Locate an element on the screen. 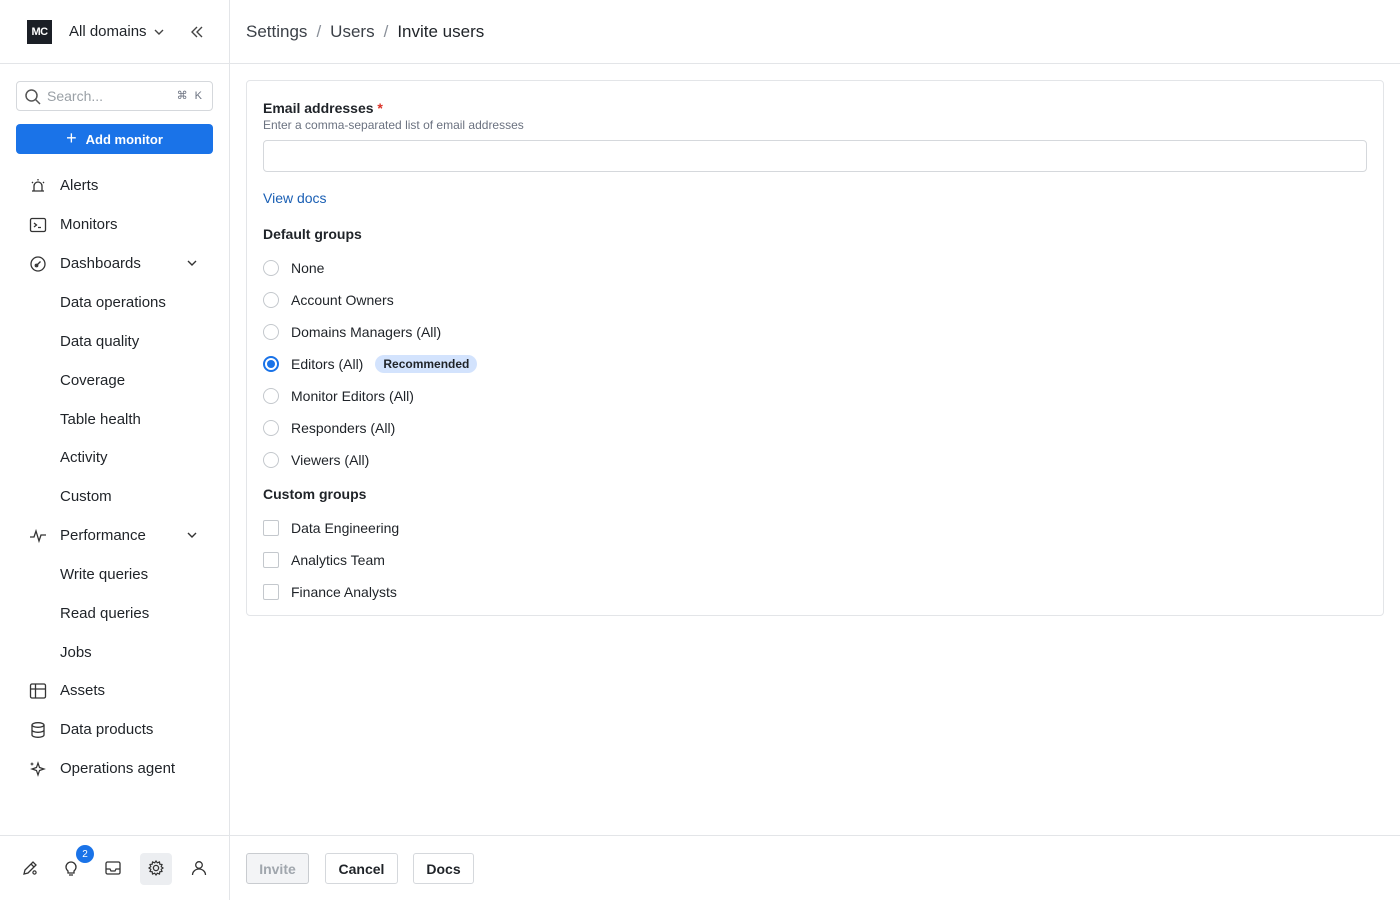  sidebar-footer-tools is located at coordinates (30, 869).